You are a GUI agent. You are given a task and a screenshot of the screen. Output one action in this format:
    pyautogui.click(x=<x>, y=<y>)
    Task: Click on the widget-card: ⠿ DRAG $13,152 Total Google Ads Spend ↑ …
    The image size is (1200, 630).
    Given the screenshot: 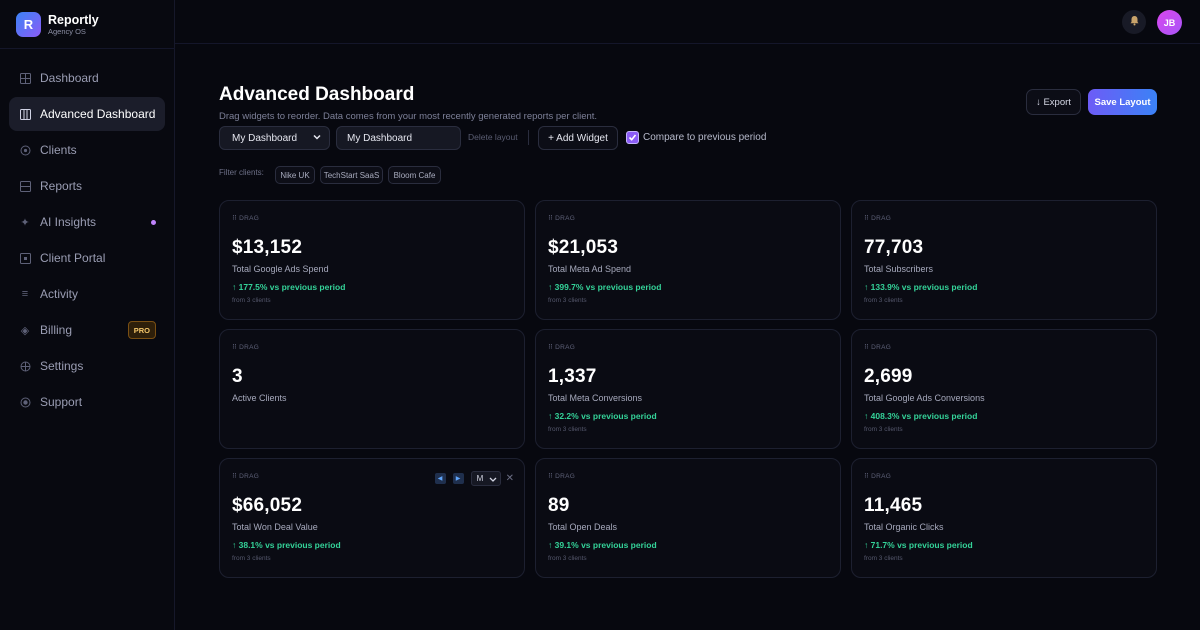 What is the action you would take?
    pyautogui.click(x=372, y=260)
    